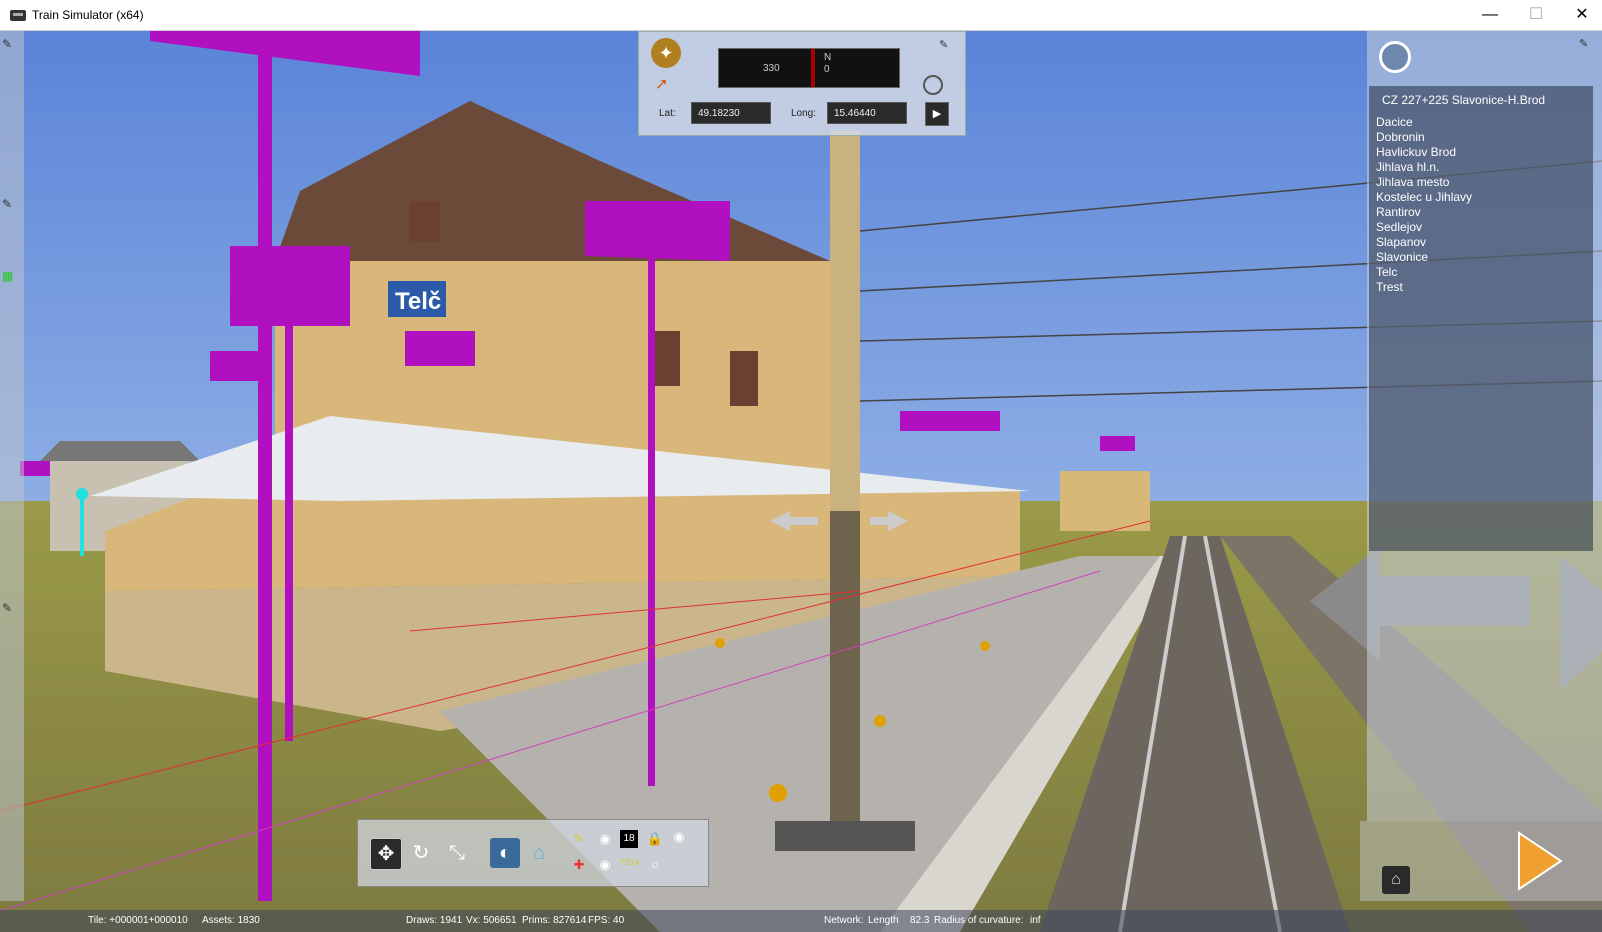 The image size is (1602, 932). Describe the element at coordinates (579, 839) in the screenshot. I see `track-tool-icon: ✎` at that location.